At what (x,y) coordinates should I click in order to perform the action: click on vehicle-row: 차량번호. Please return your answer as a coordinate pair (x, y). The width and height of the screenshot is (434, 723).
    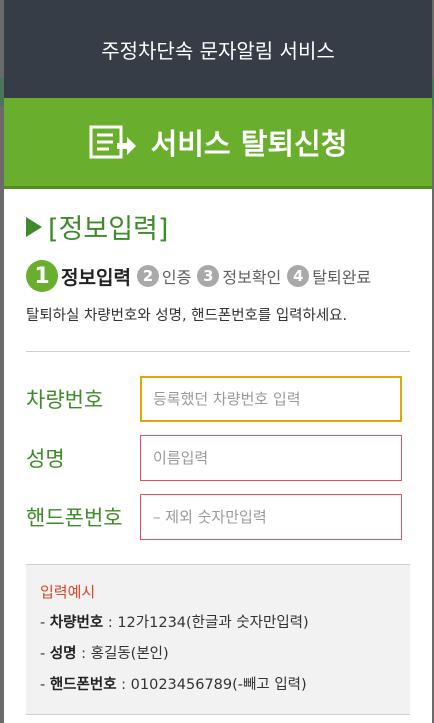
    Looking at the image, I should click on (218, 399).